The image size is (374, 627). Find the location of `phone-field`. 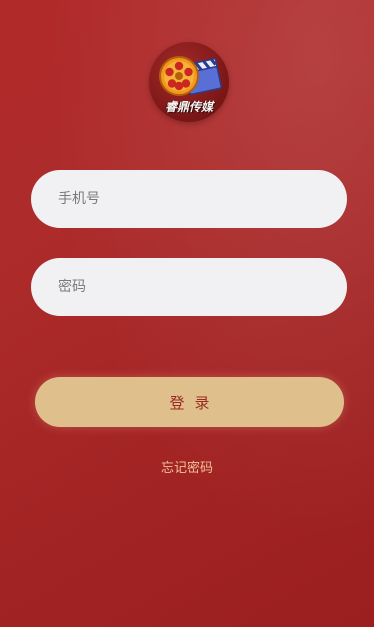

phone-field is located at coordinates (189, 199).